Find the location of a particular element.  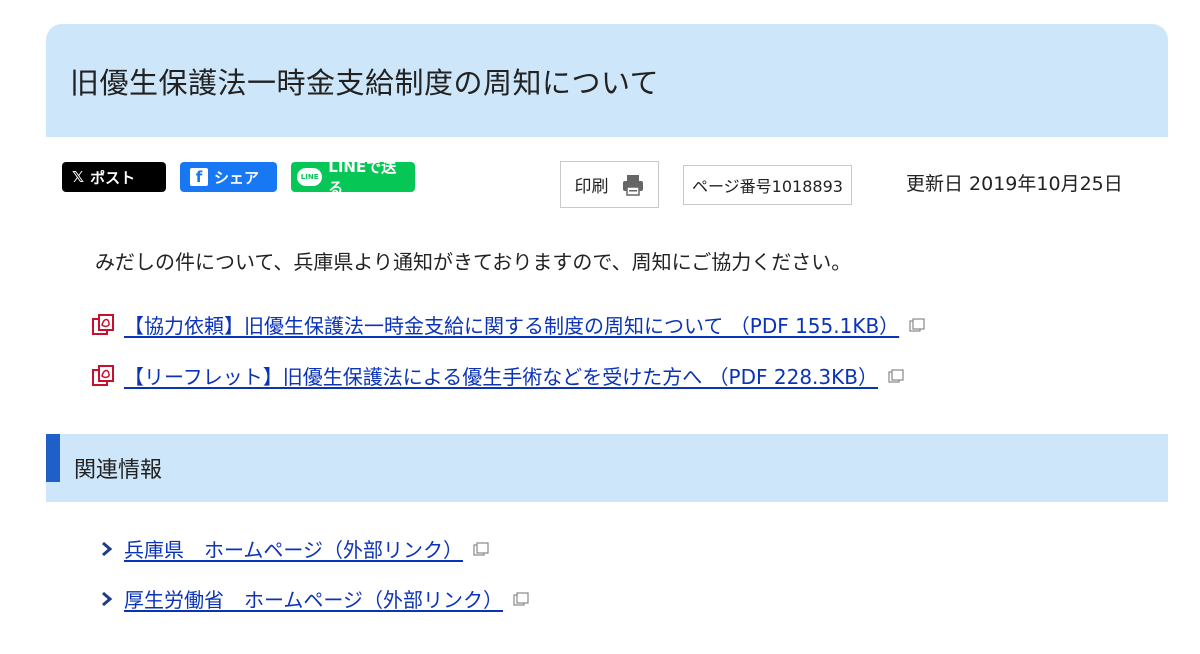

x-post-label: ポスト is located at coordinates (113, 177).